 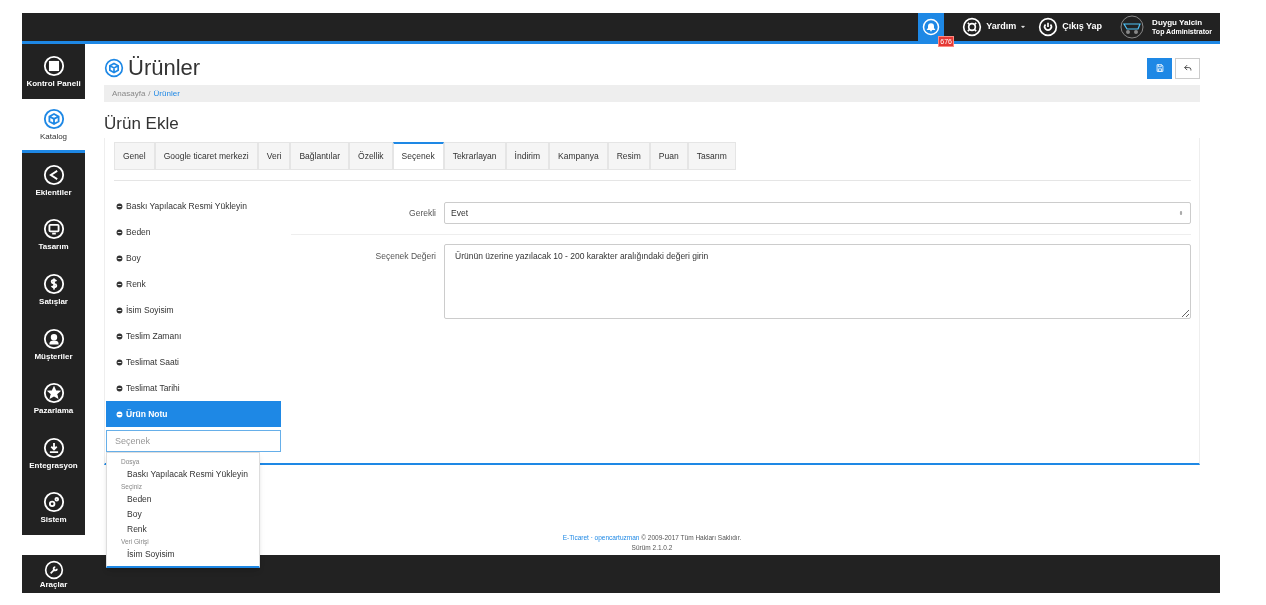 I want to click on wrench-icon, so click(x=53, y=569).